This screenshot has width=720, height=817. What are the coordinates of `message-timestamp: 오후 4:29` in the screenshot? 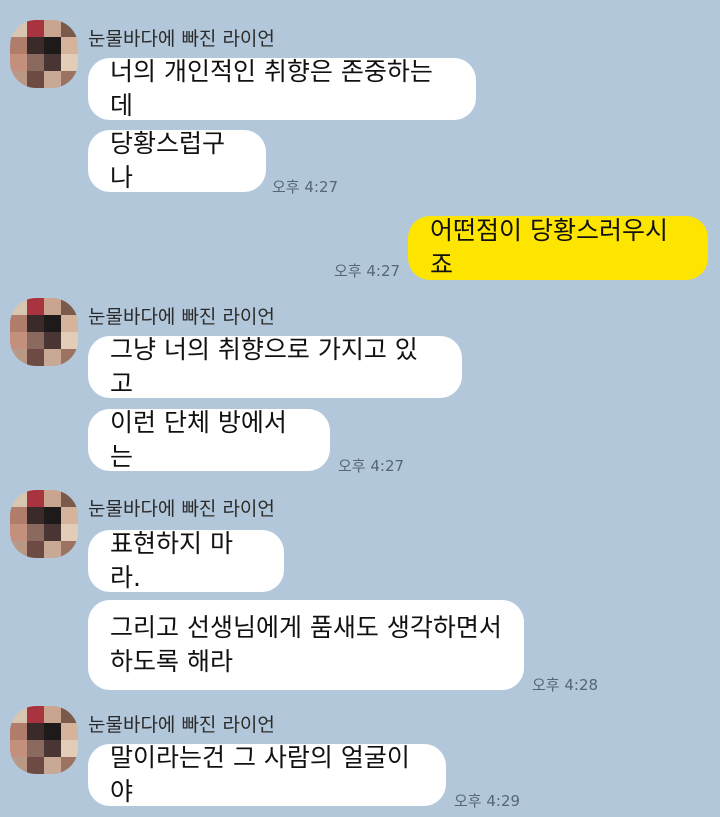 It's located at (487, 801).